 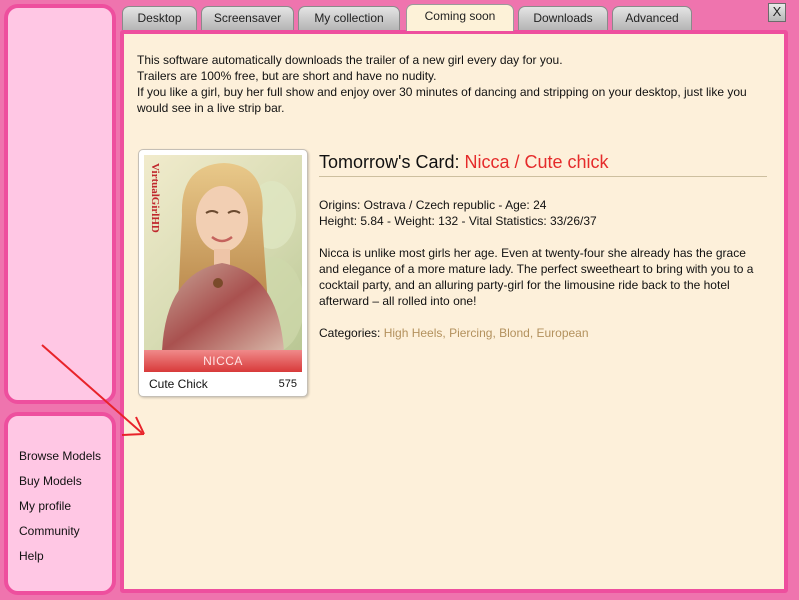 What do you see at coordinates (514, 333) in the screenshot?
I see `category-blond: Blond` at bounding box center [514, 333].